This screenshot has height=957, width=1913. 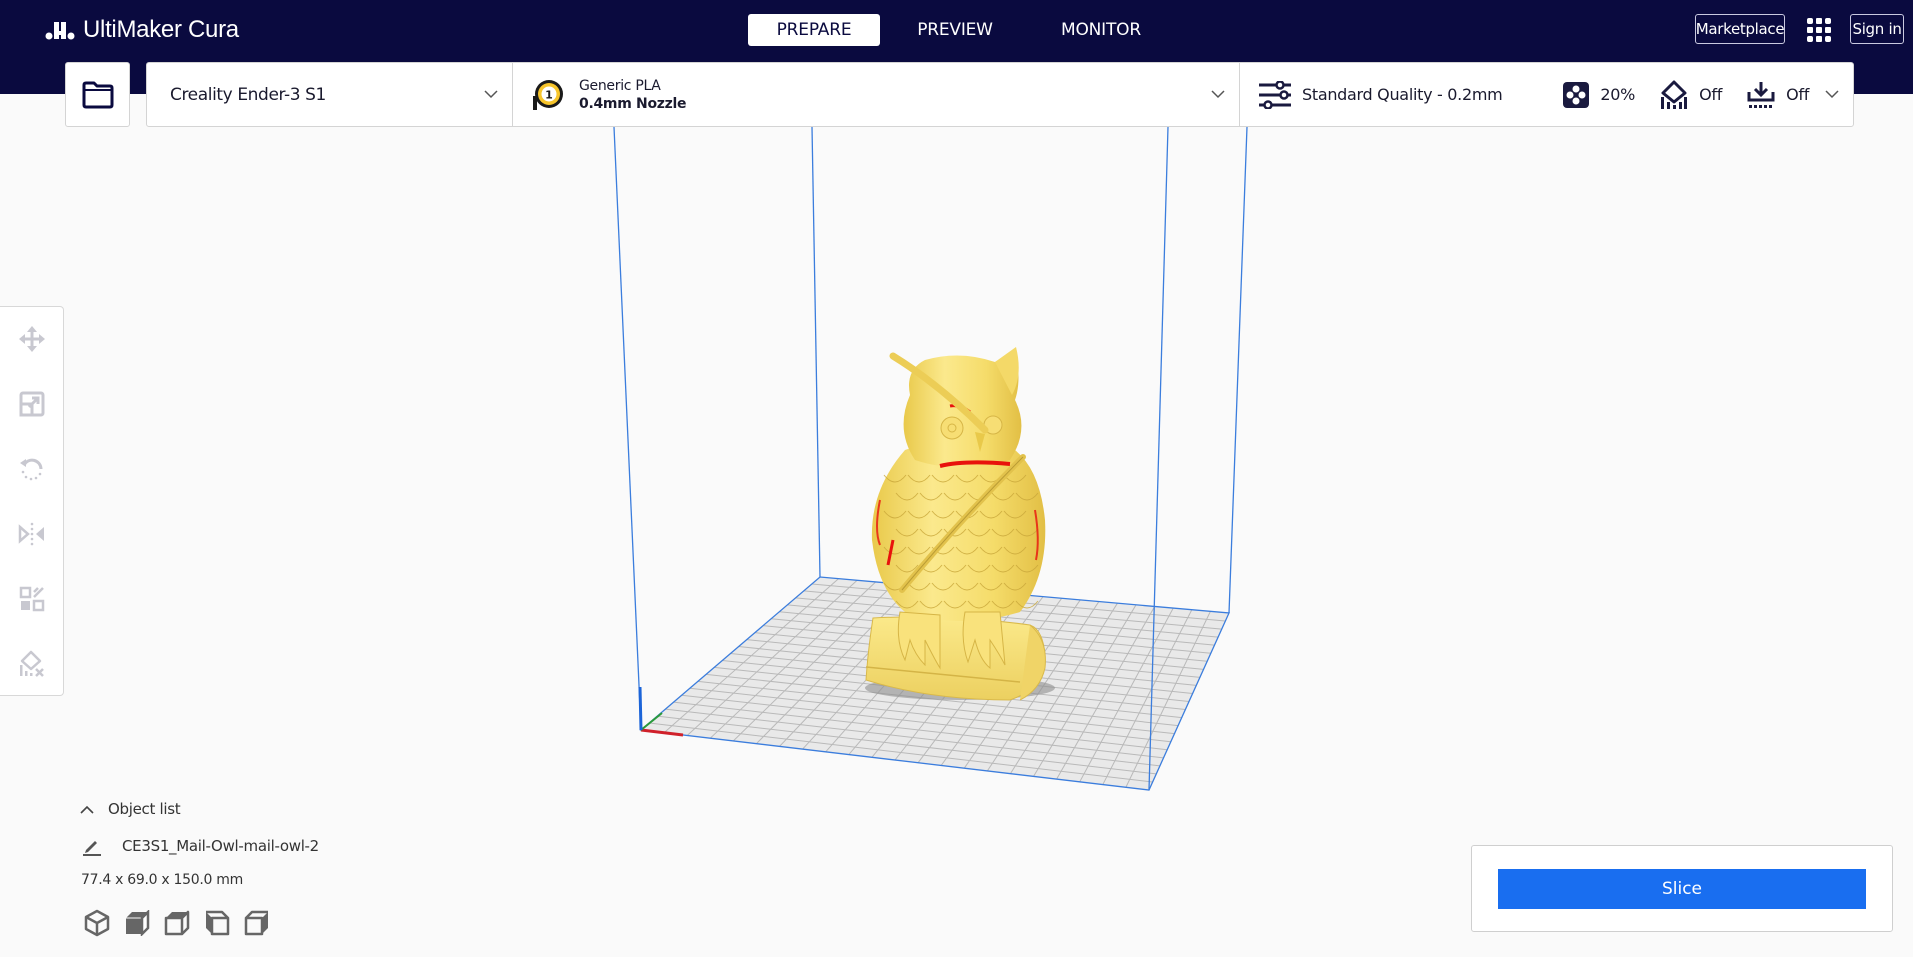 What do you see at coordinates (144, 809) in the screenshot?
I see `object-list-header: Object list` at bounding box center [144, 809].